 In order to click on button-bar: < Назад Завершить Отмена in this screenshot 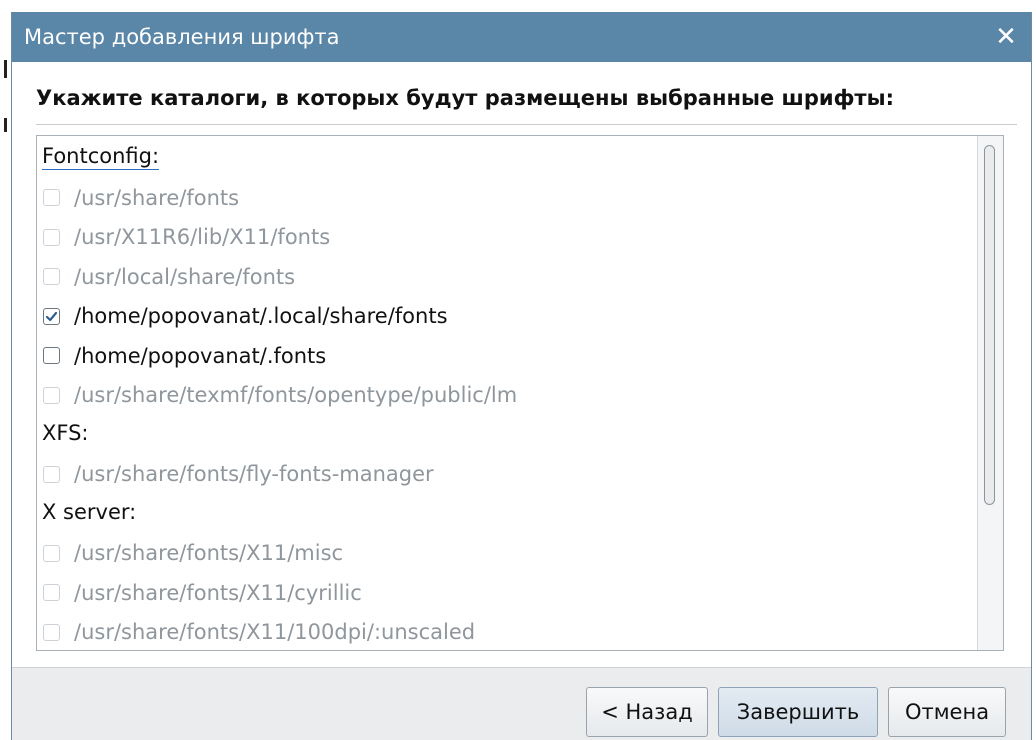, I will do `click(521, 703)`.